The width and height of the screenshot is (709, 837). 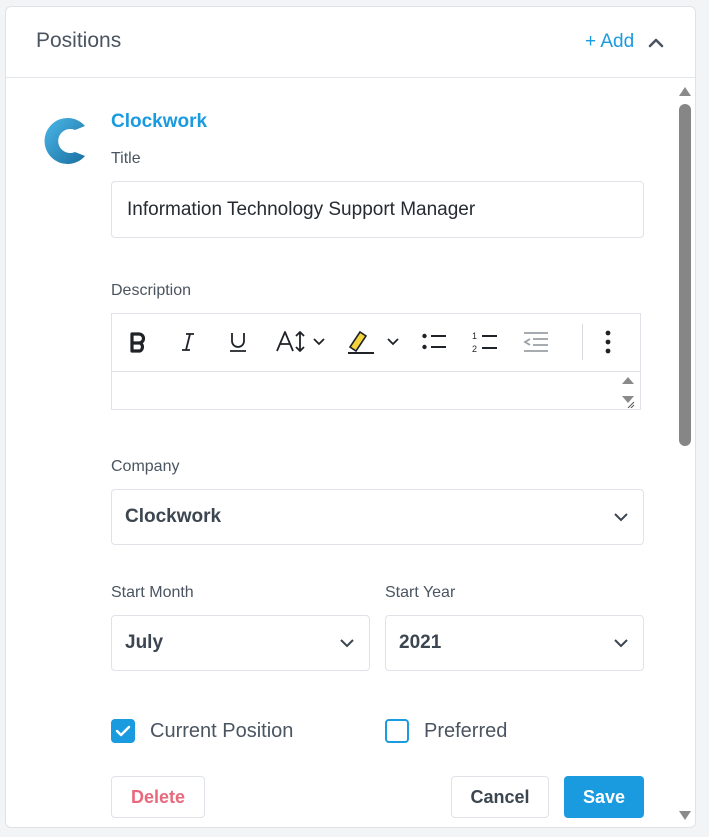 I want to click on checkmark-icon, so click(x=123, y=731).